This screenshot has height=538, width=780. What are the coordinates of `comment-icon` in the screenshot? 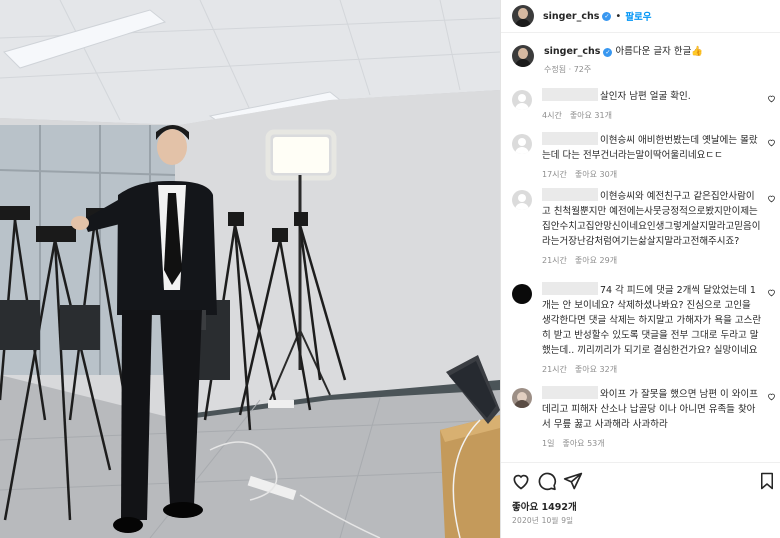 It's located at (547, 481).